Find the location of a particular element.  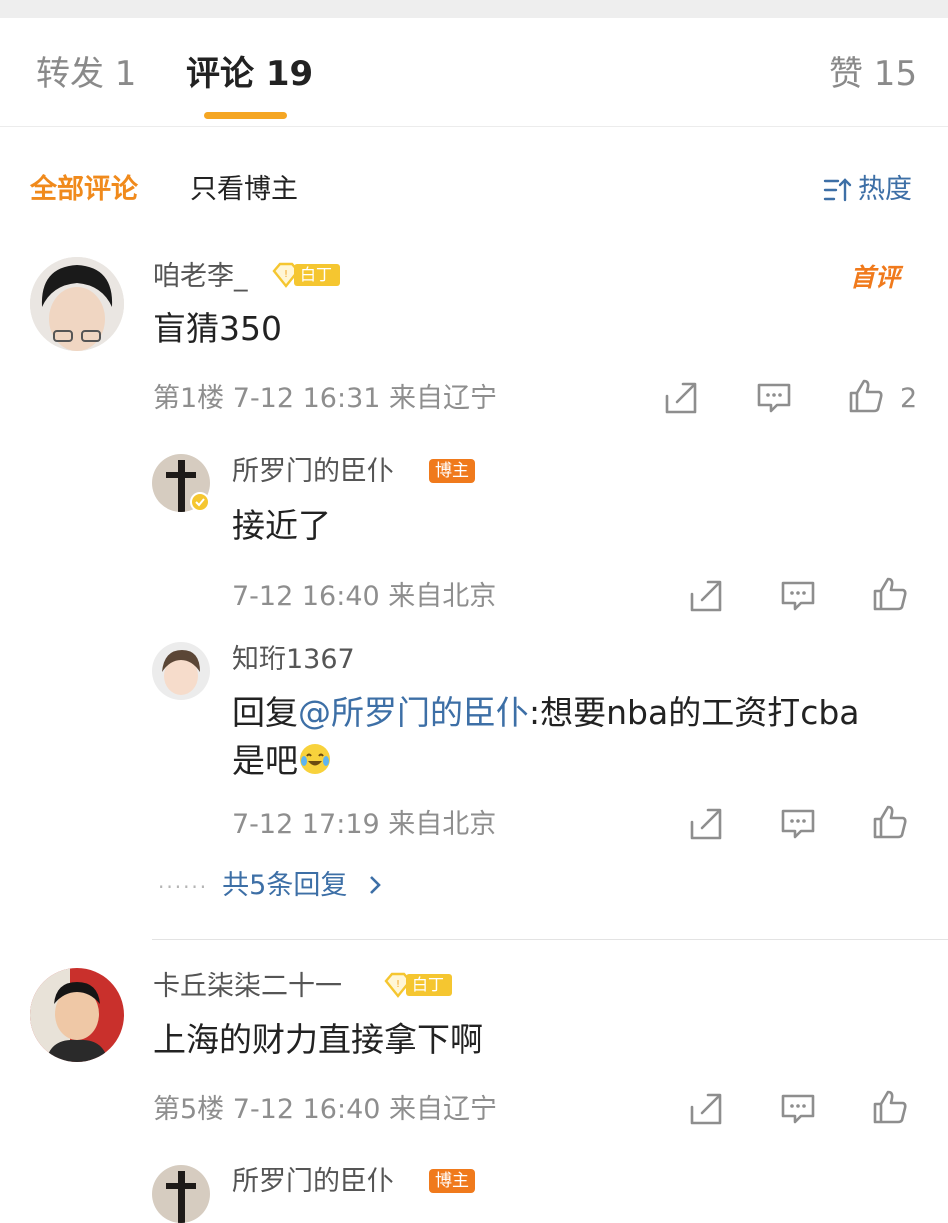

divider is located at coordinates (550, 939).